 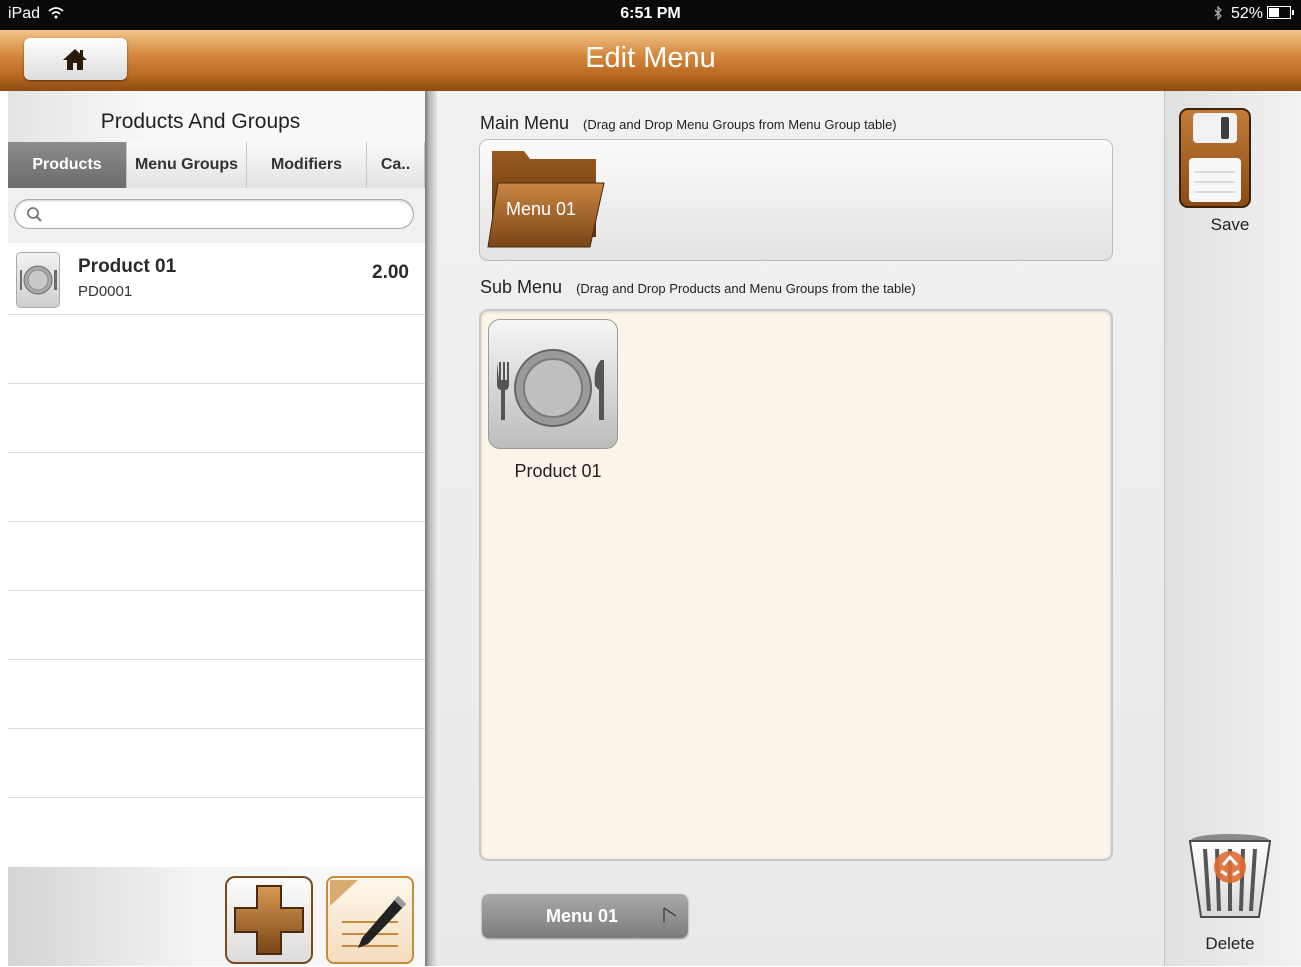 I want to click on sub-menu-product-tile, so click(x=553, y=384).